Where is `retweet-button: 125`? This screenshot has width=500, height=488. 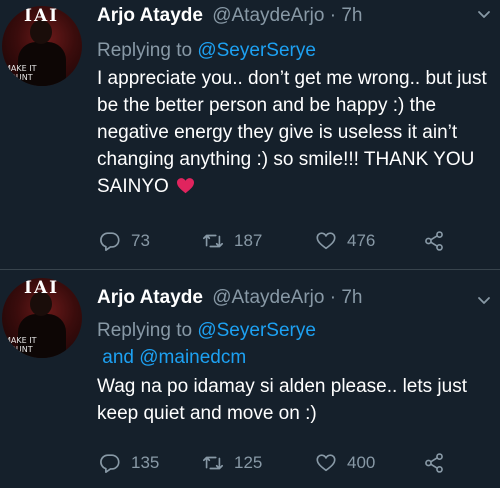
retweet-button: 125 is located at coordinates (232, 463).